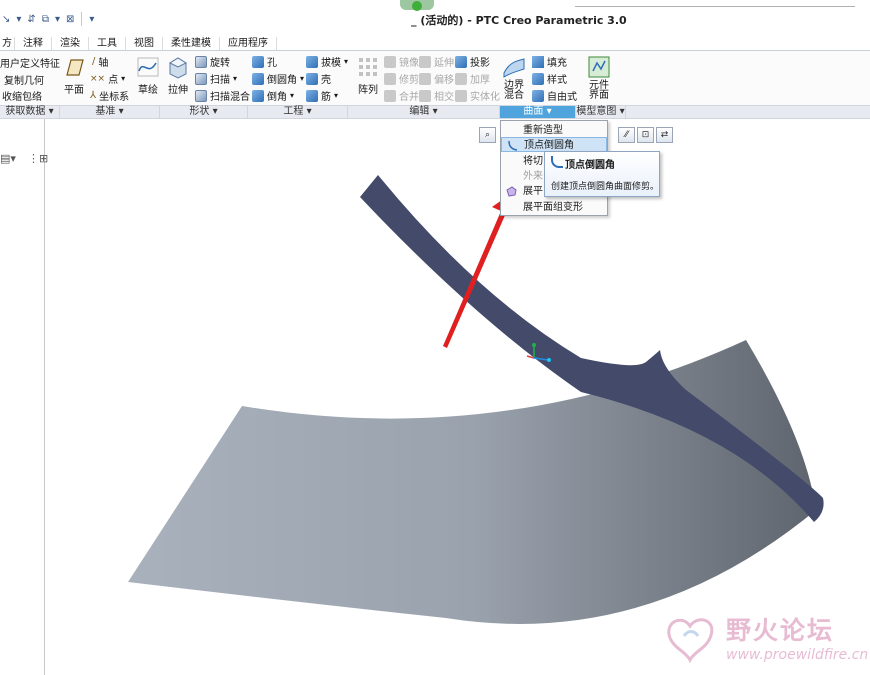 The height and width of the screenshot is (675, 870). Describe the element at coordinates (70, 19) in the screenshot. I see `close-window-icon: ⊠` at that location.